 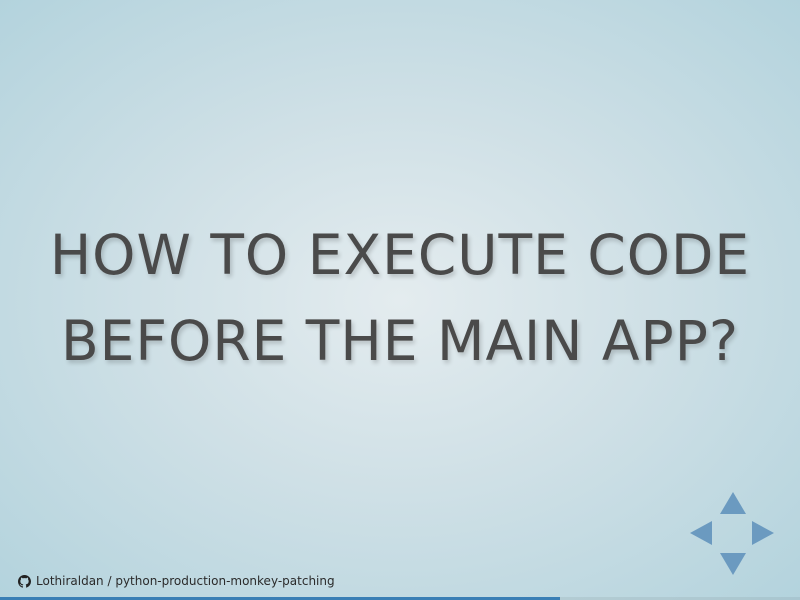 What do you see at coordinates (24, 581) in the screenshot?
I see `github-icon` at bounding box center [24, 581].